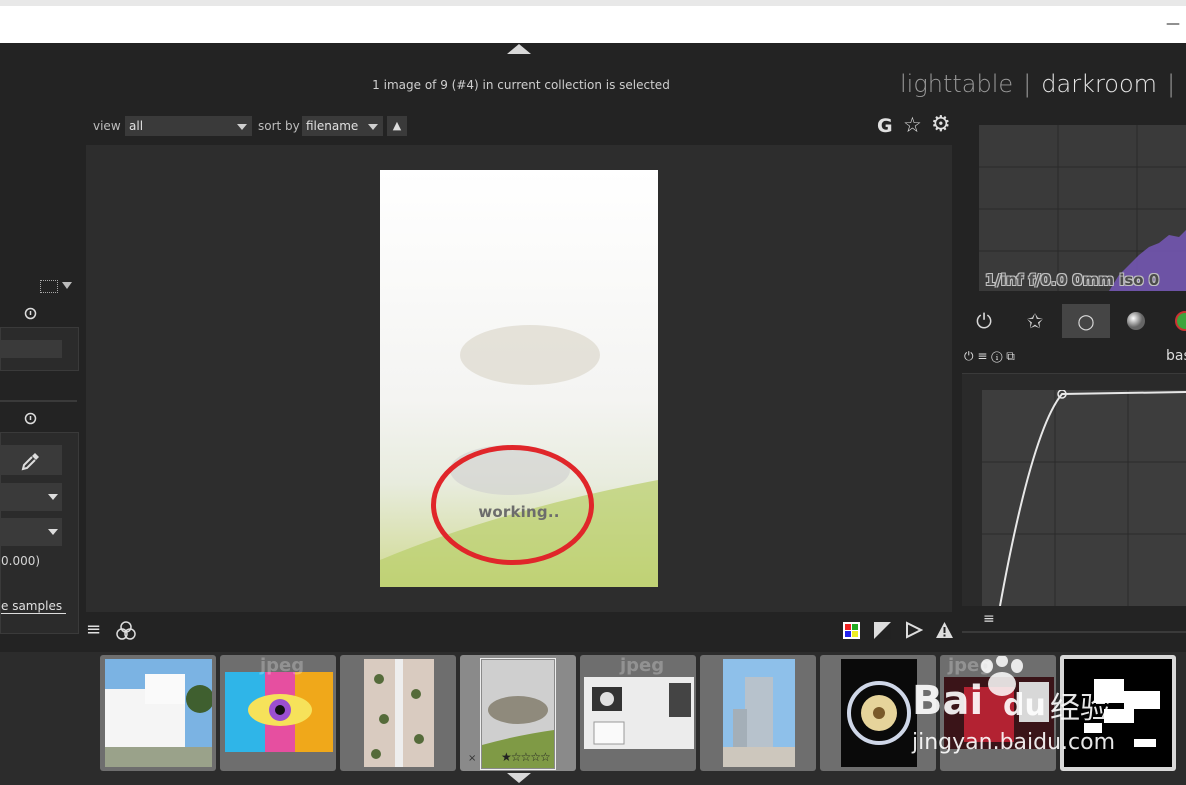 The image size is (1186, 785). I want to click on sort-dropdown: filename, so click(342, 126).